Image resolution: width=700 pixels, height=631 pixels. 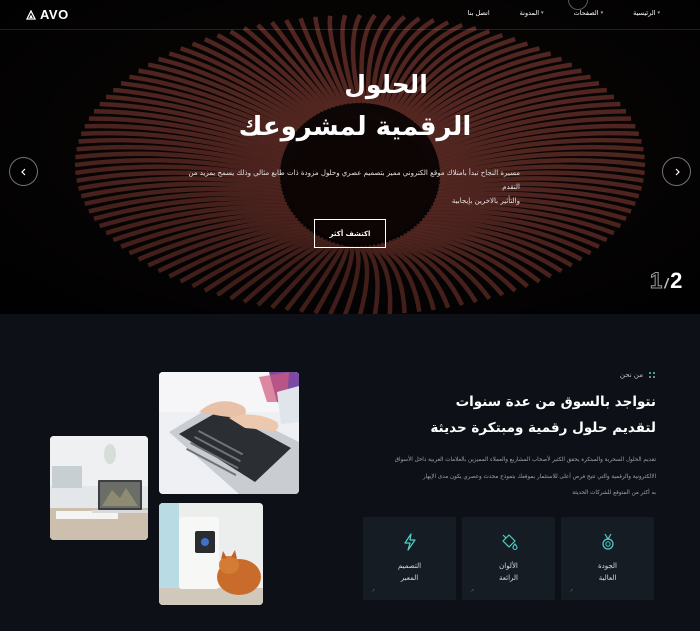 I want to click on hero-title-line1: الحلول, so click(x=386, y=84).